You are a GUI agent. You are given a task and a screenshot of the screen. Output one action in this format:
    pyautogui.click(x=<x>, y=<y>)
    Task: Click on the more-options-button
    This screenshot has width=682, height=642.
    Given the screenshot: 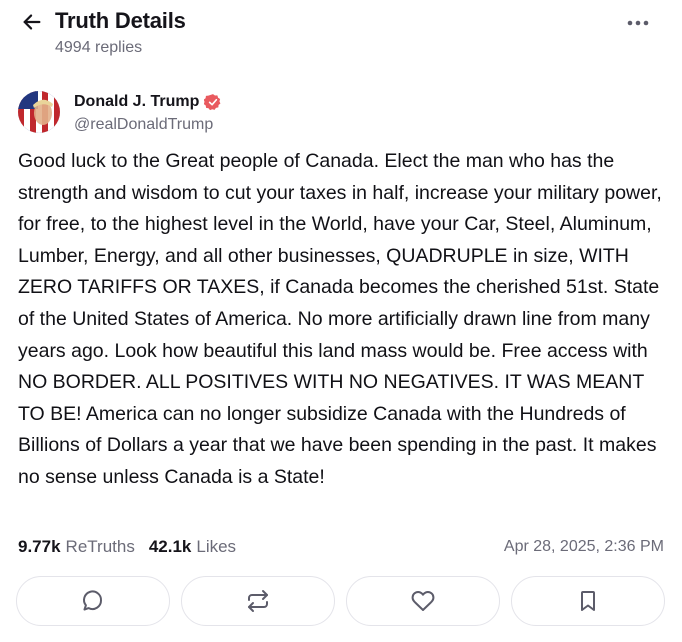 What is the action you would take?
    pyautogui.click(x=638, y=23)
    